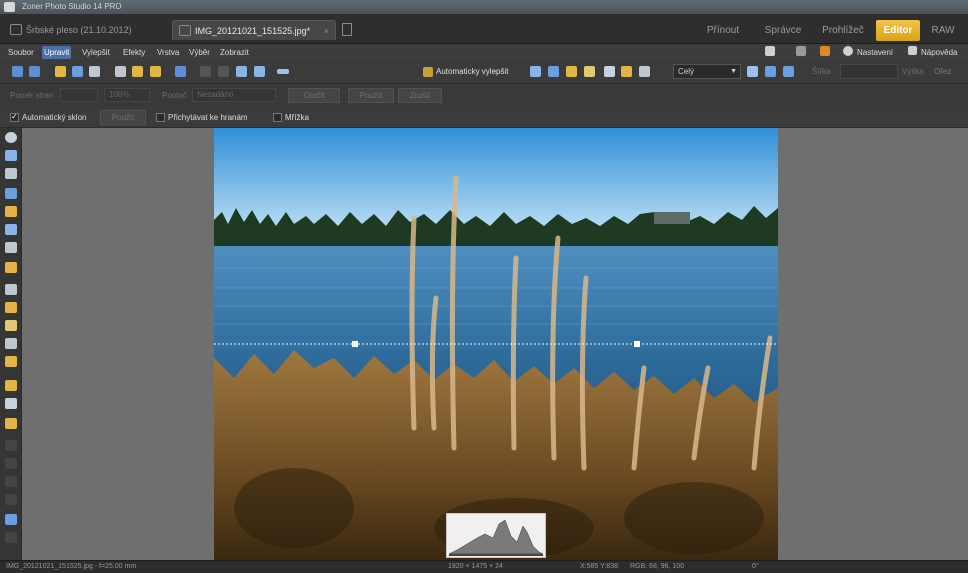 The image size is (968, 573). I want to click on new-tab-icon, so click(347, 29).